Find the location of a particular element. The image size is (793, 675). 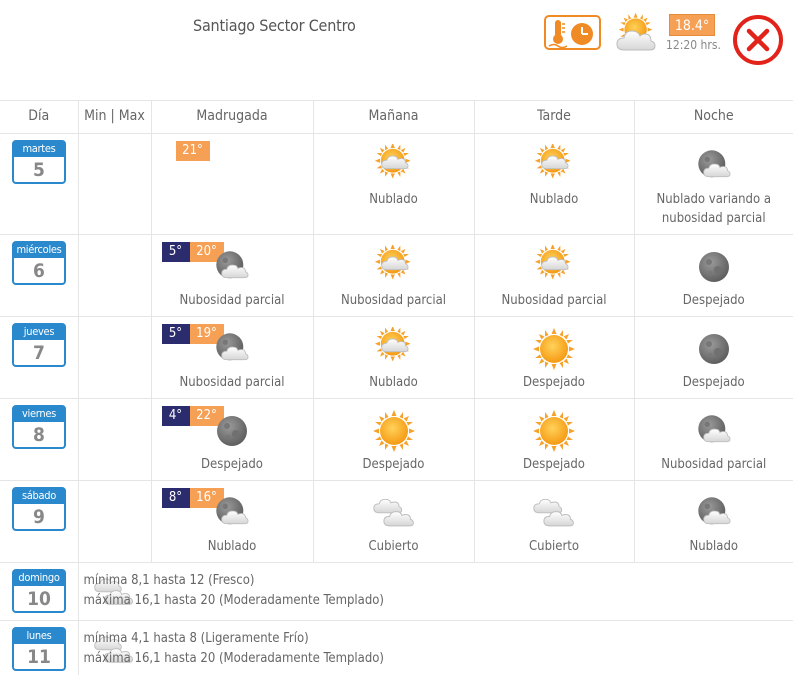

day-badge: viernes 8 is located at coordinates (39, 427).